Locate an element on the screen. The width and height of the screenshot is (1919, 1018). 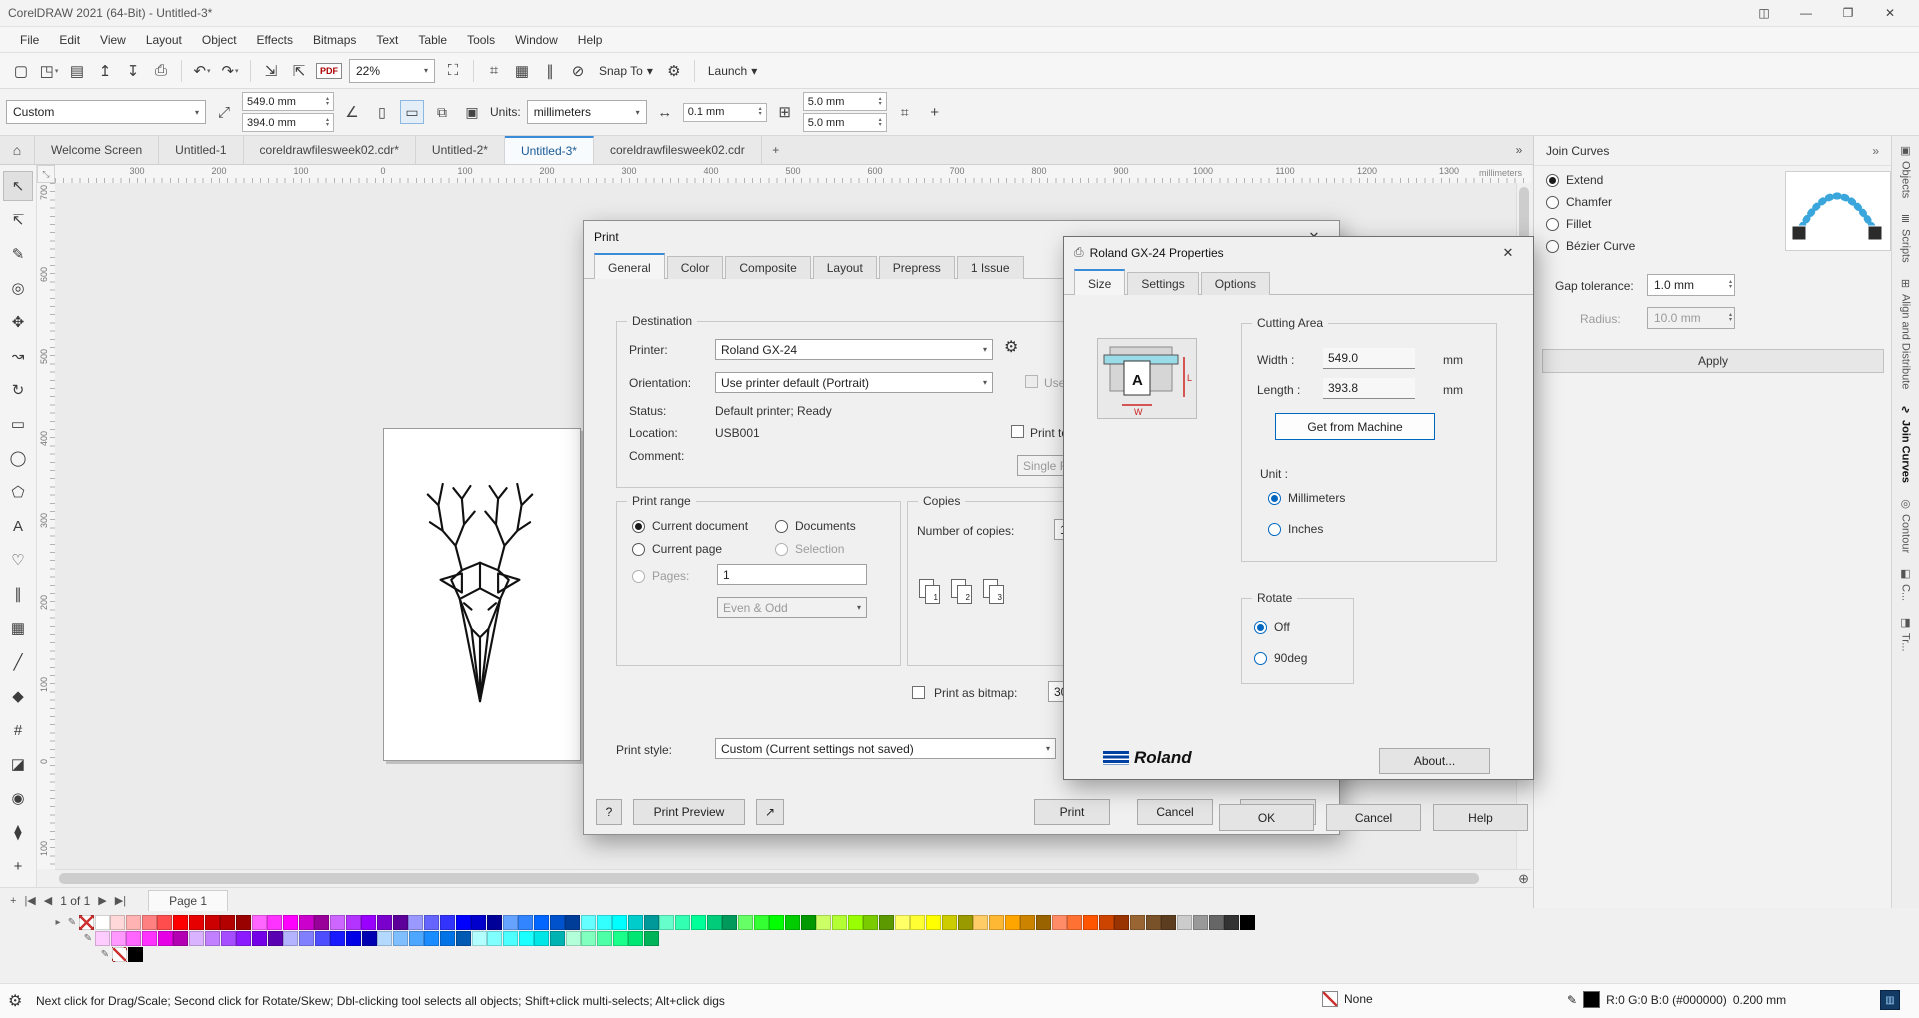
no-color-swatch is located at coordinates (86, 922).